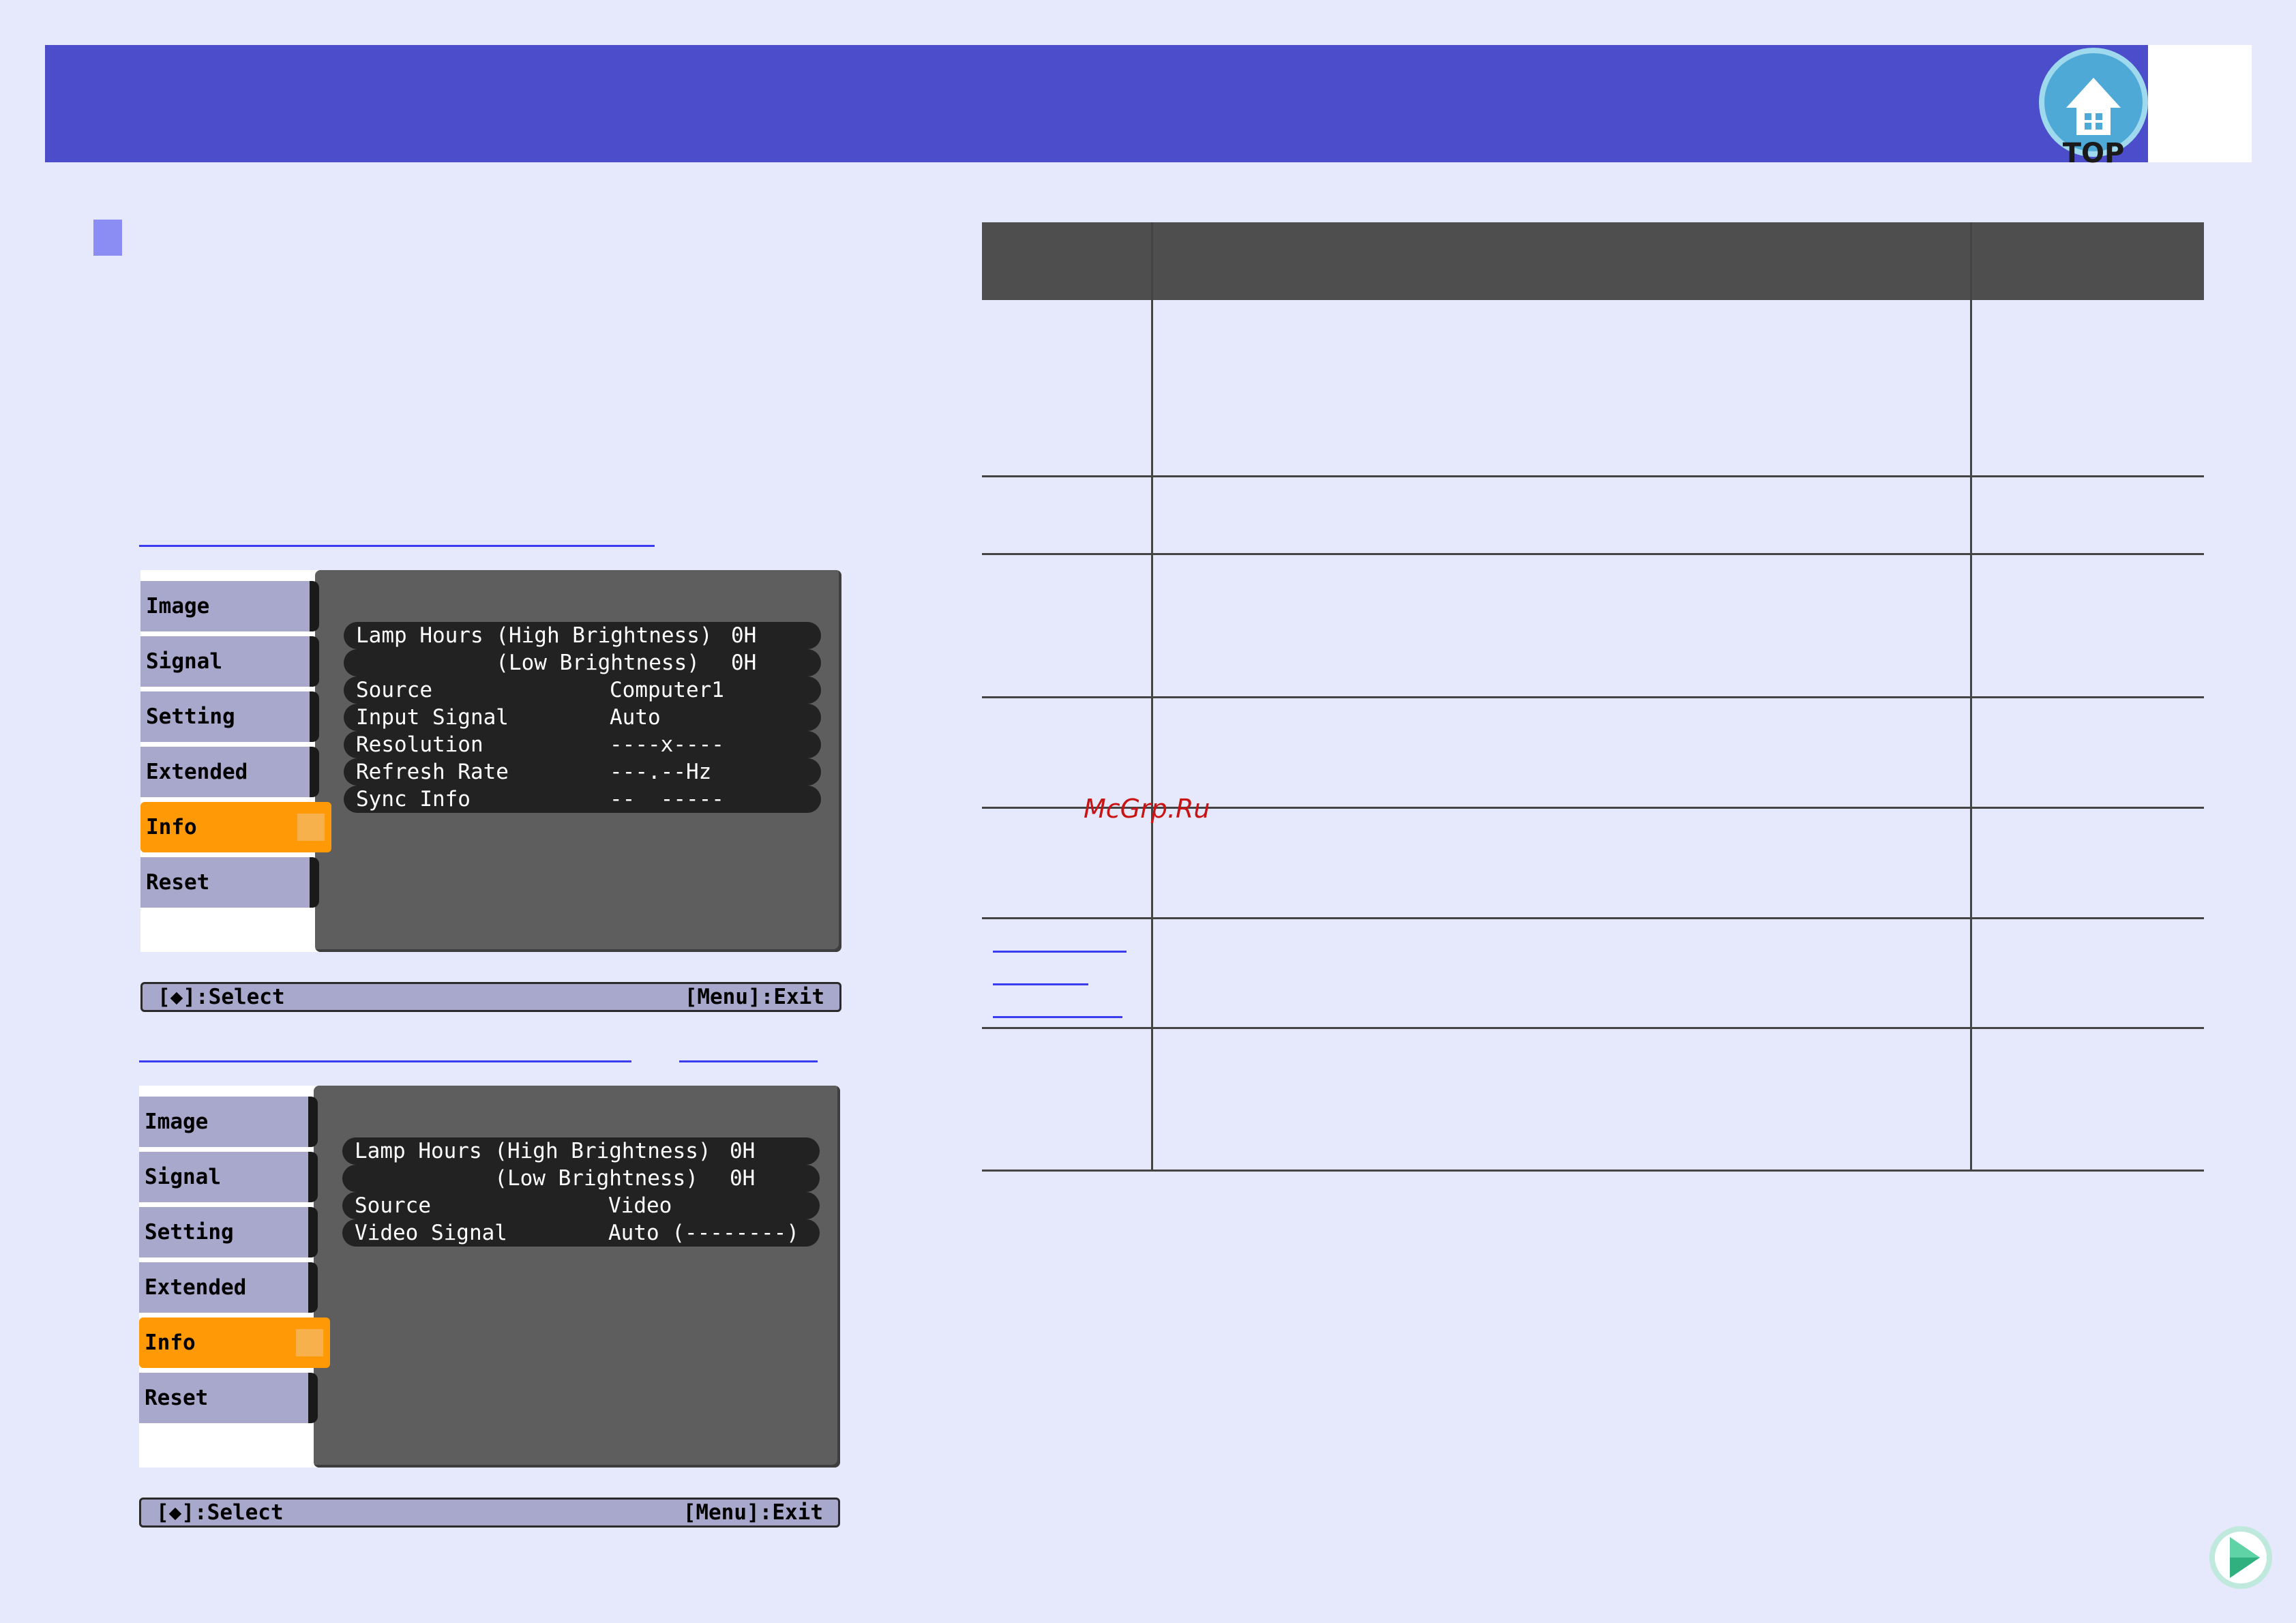 The width and height of the screenshot is (2296, 1623). What do you see at coordinates (108, 238) in the screenshot?
I see `section-marker` at bounding box center [108, 238].